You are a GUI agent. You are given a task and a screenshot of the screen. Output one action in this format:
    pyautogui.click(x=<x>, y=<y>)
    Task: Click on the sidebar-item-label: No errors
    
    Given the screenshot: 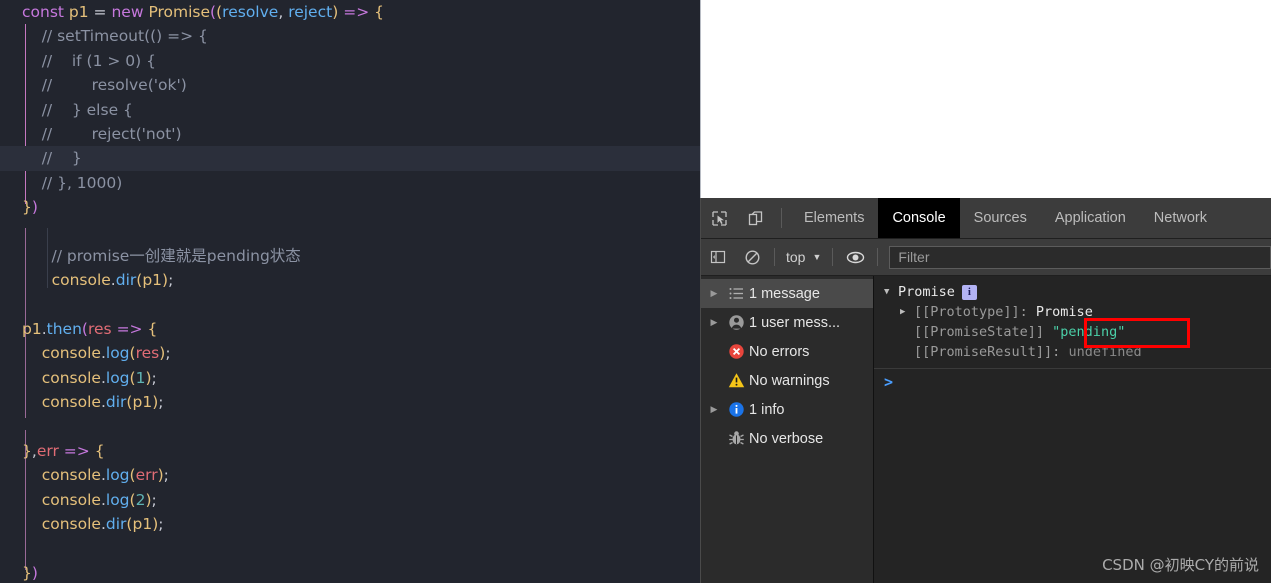 What is the action you would take?
    pyautogui.click(x=779, y=351)
    